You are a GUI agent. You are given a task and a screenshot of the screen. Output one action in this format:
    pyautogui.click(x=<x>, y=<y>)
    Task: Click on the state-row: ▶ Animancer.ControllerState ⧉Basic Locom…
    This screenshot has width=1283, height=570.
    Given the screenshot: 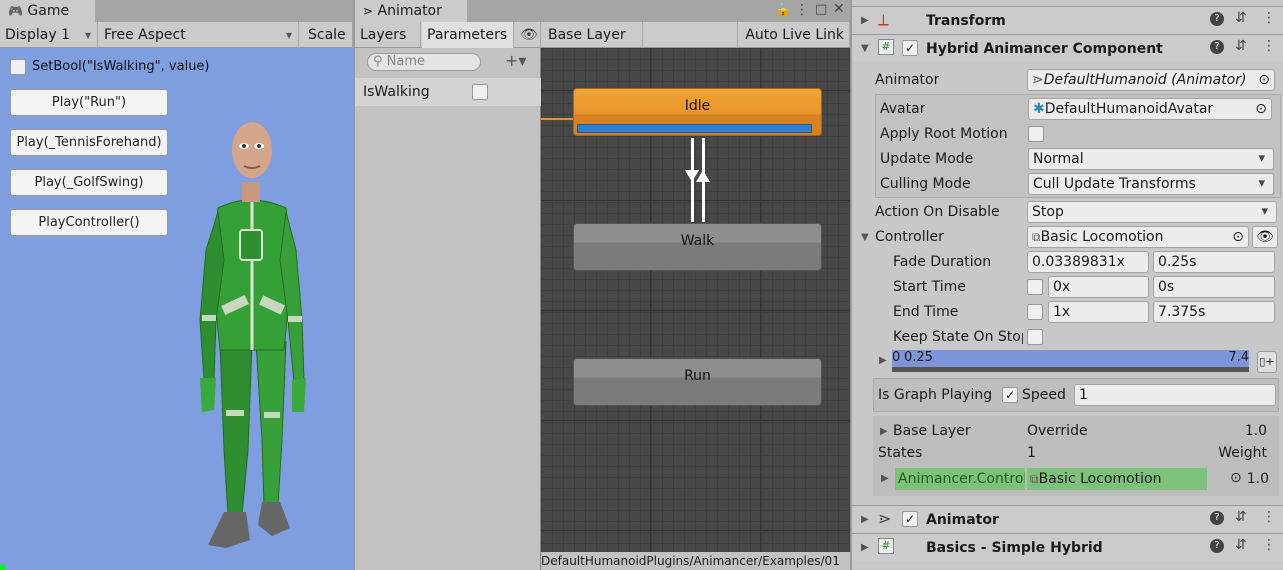 What is the action you would take?
    pyautogui.click(x=1077, y=479)
    